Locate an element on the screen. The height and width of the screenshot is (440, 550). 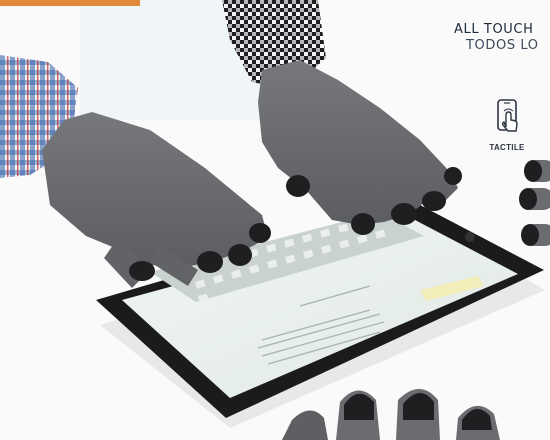
touchscreen-phone-icon is located at coordinates (507, 115).